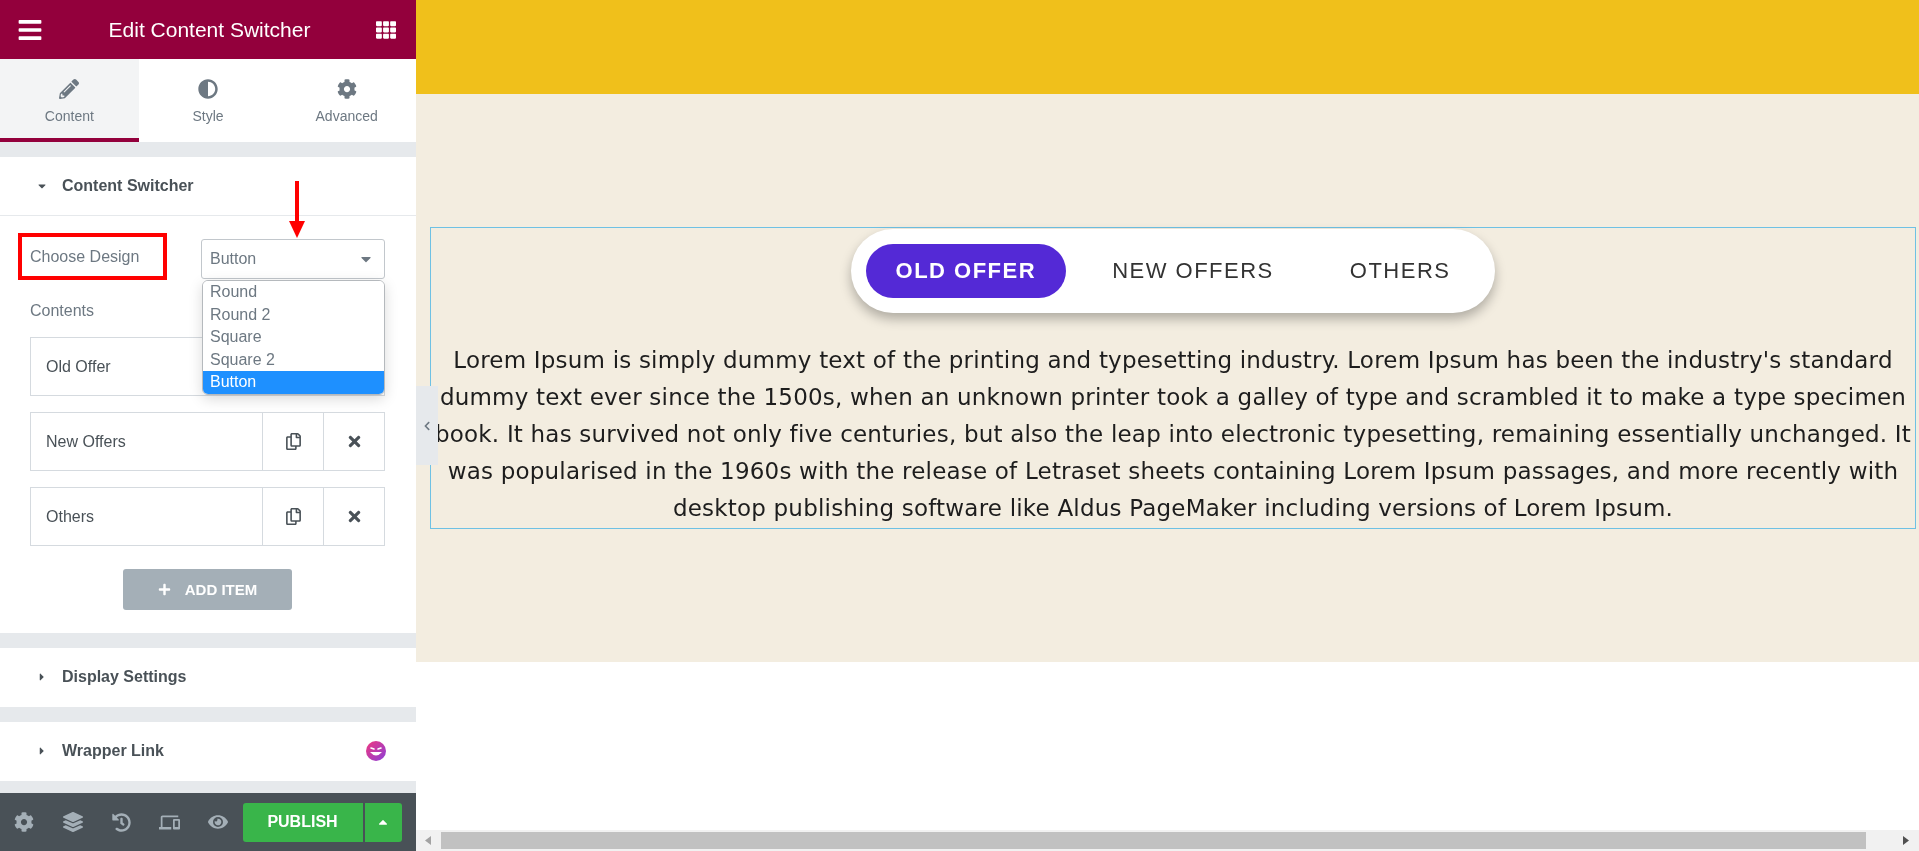 This screenshot has height=851, width=1919. Describe the element at coordinates (207, 516) in the screenshot. I see `repeater-item: Others` at that location.